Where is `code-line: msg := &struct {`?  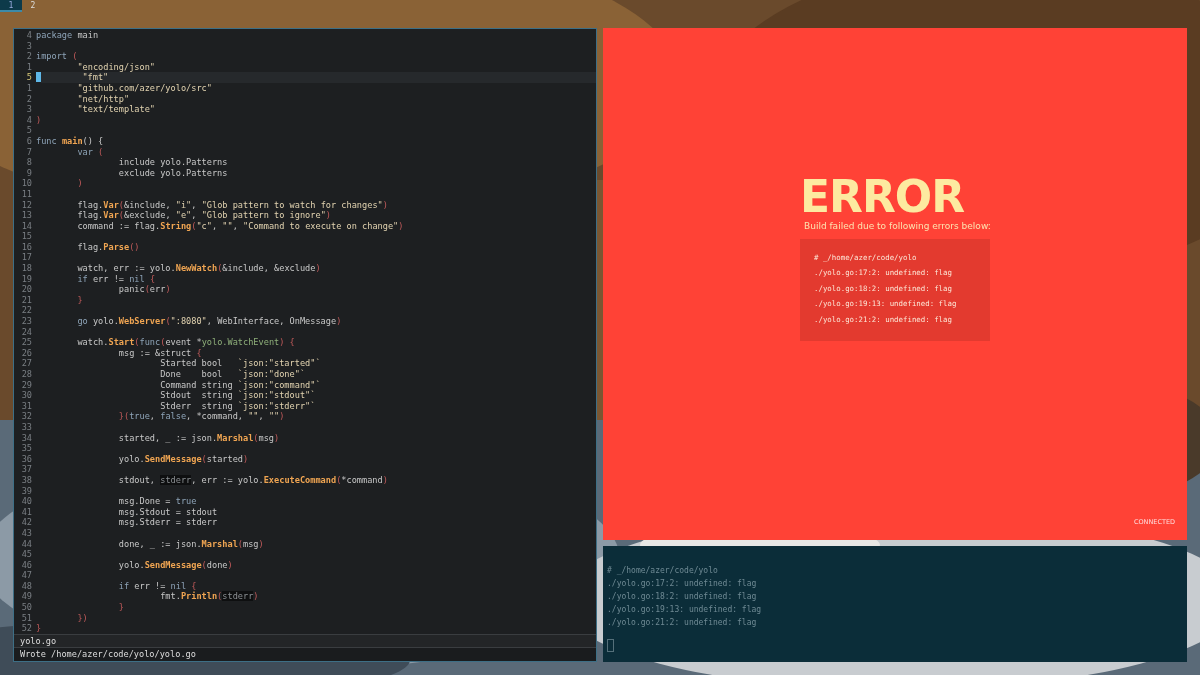
code-line: msg := &struct { is located at coordinates (160, 353).